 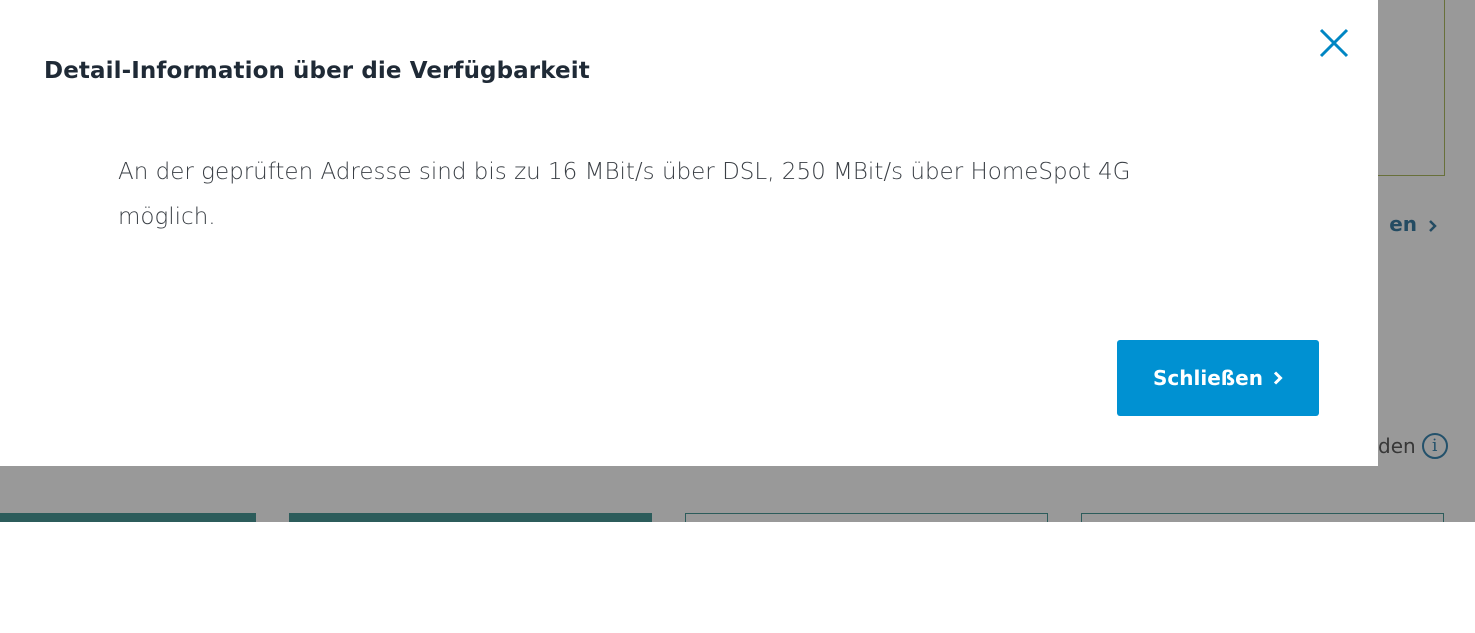 What do you see at coordinates (1208, 378) in the screenshot?
I see `close-button-label: Schließen` at bounding box center [1208, 378].